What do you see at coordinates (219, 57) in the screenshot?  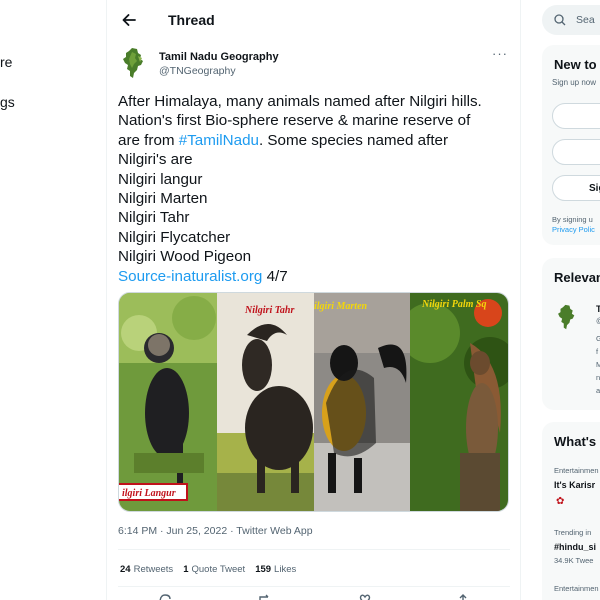 I see `display-name: Tamil Nadu Geography` at bounding box center [219, 57].